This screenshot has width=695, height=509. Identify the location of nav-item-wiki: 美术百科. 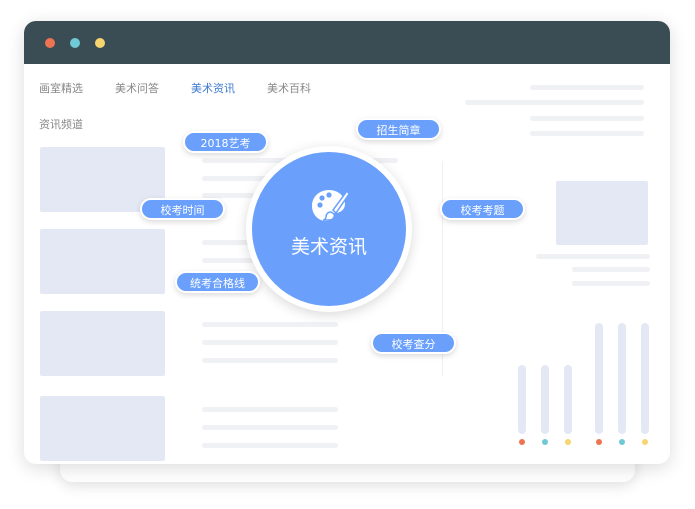
(289, 88).